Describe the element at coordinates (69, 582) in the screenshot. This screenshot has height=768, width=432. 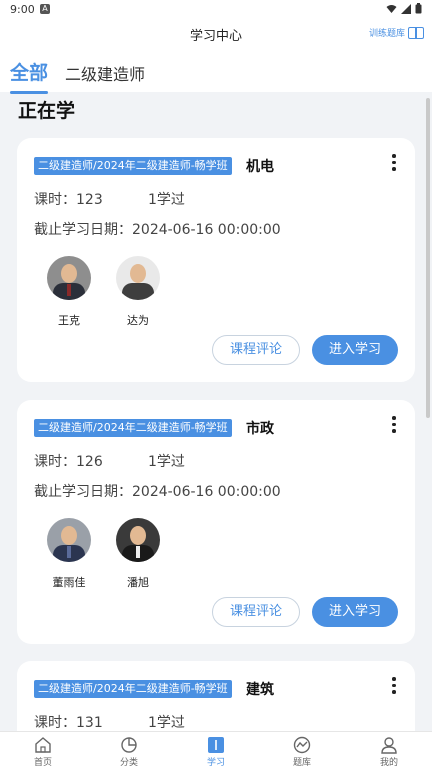
I see `teacher-name: 董雨佳` at that location.